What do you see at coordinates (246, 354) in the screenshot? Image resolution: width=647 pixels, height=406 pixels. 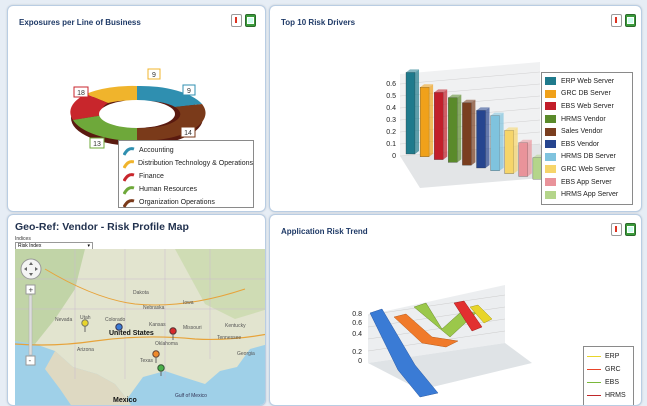 I see `map-label-georgia: Georgia` at bounding box center [246, 354].